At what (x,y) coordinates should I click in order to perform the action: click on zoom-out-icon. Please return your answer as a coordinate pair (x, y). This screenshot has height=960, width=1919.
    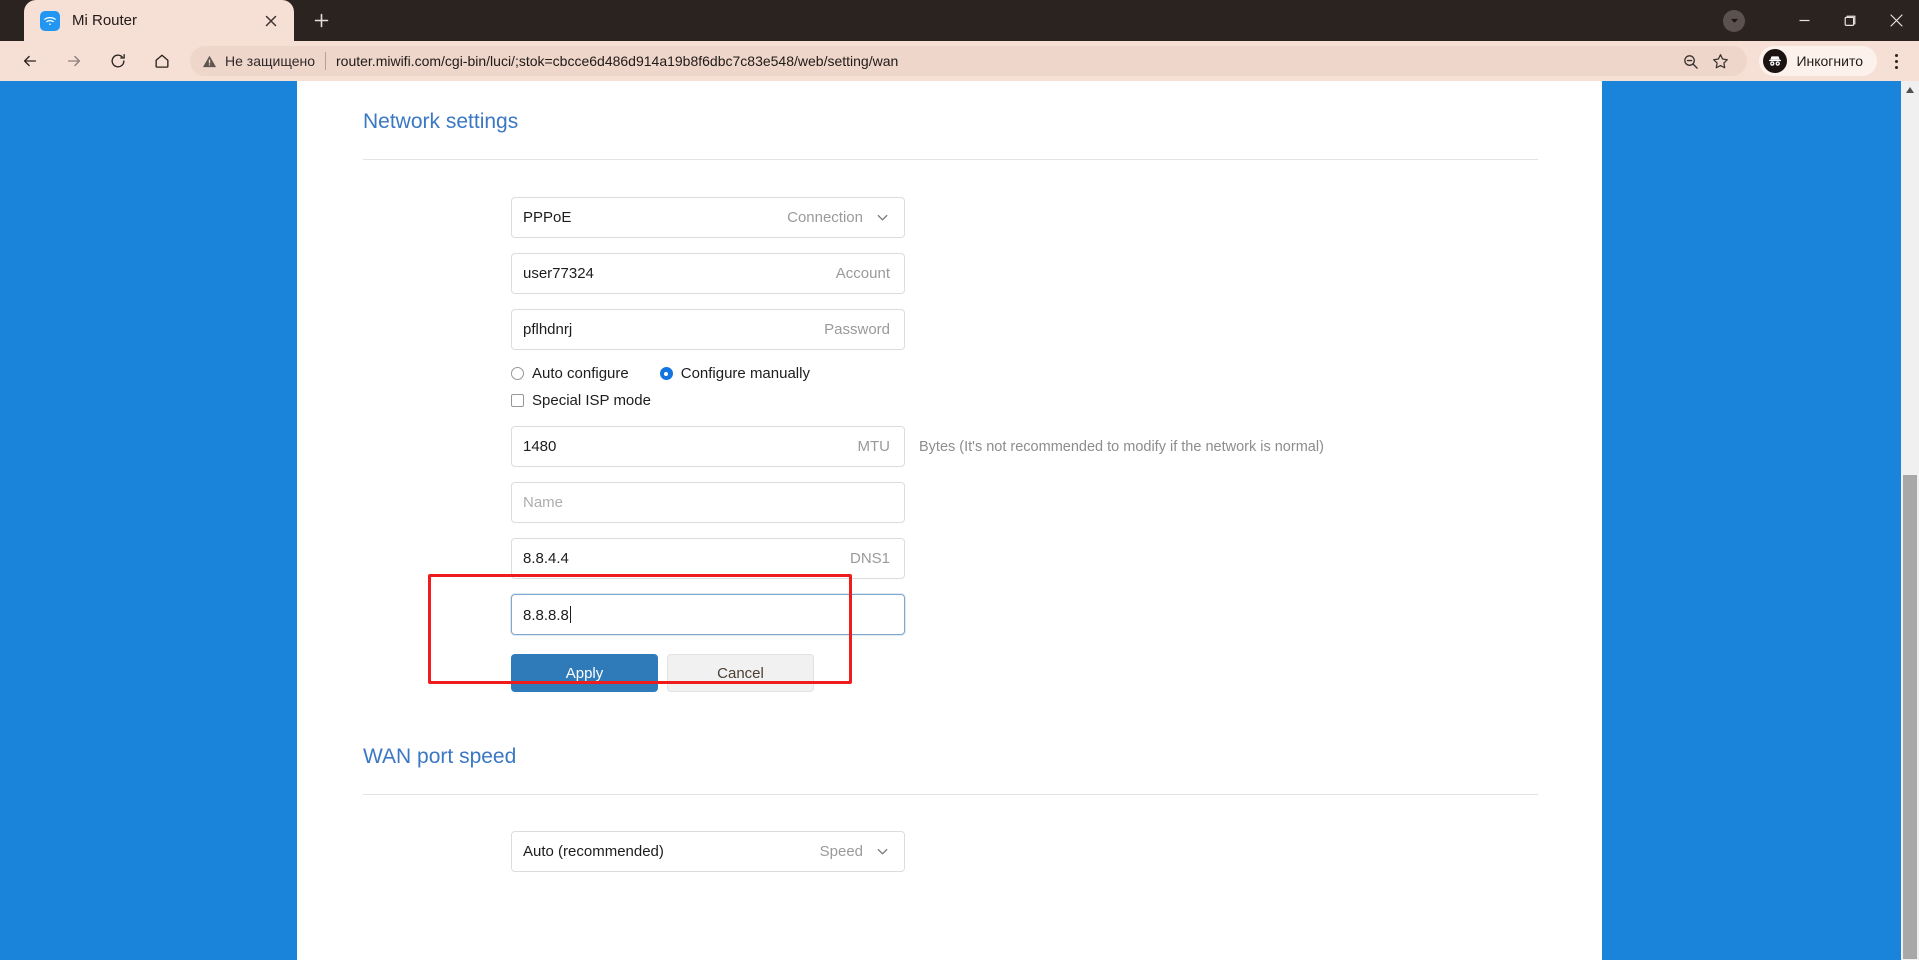
    Looking at the image, I should click on (1690, 61).